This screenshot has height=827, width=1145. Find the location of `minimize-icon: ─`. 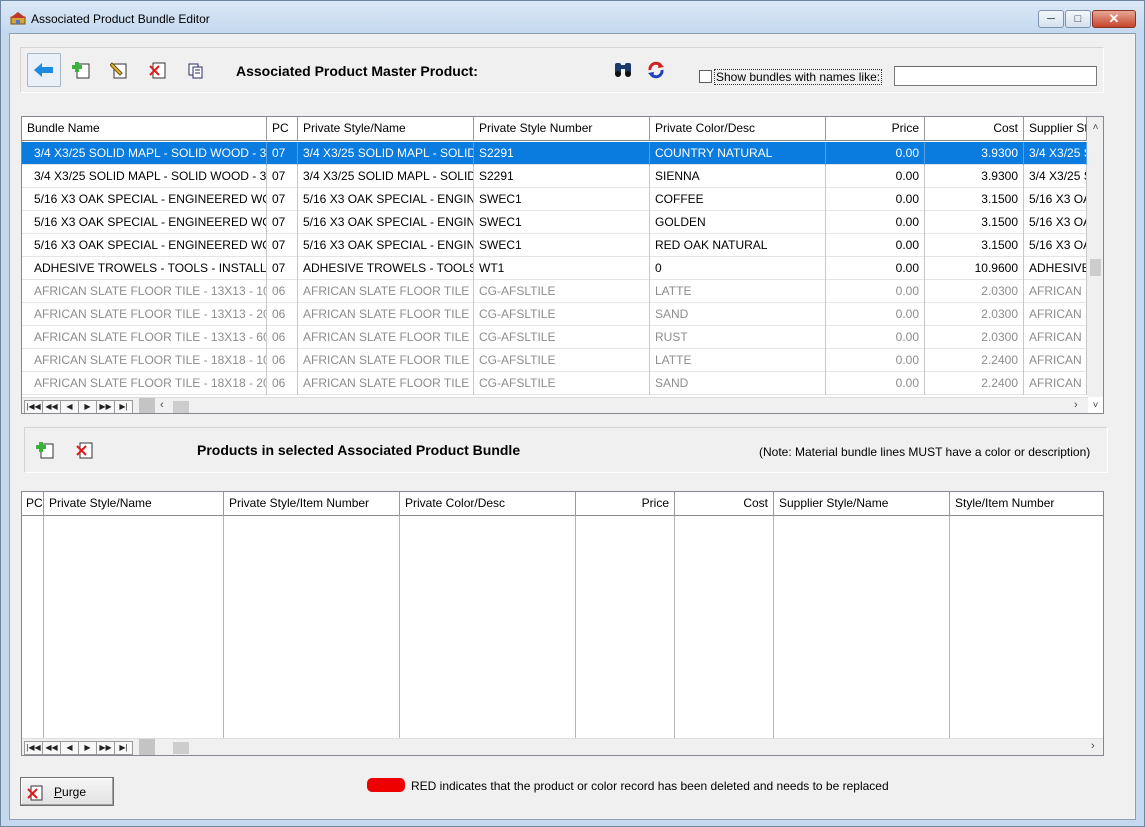

minimize-icon: ─ is located at coordinates (1051, 19).